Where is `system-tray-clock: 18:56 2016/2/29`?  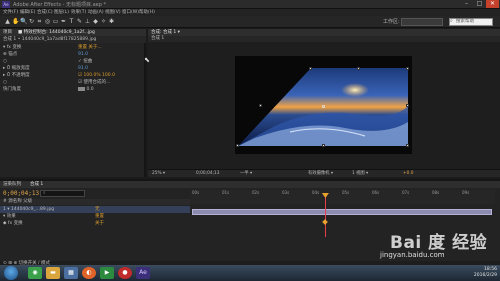
system-tray-clock: 18:56 2016/2/29 is located at coordinates (476, 273).